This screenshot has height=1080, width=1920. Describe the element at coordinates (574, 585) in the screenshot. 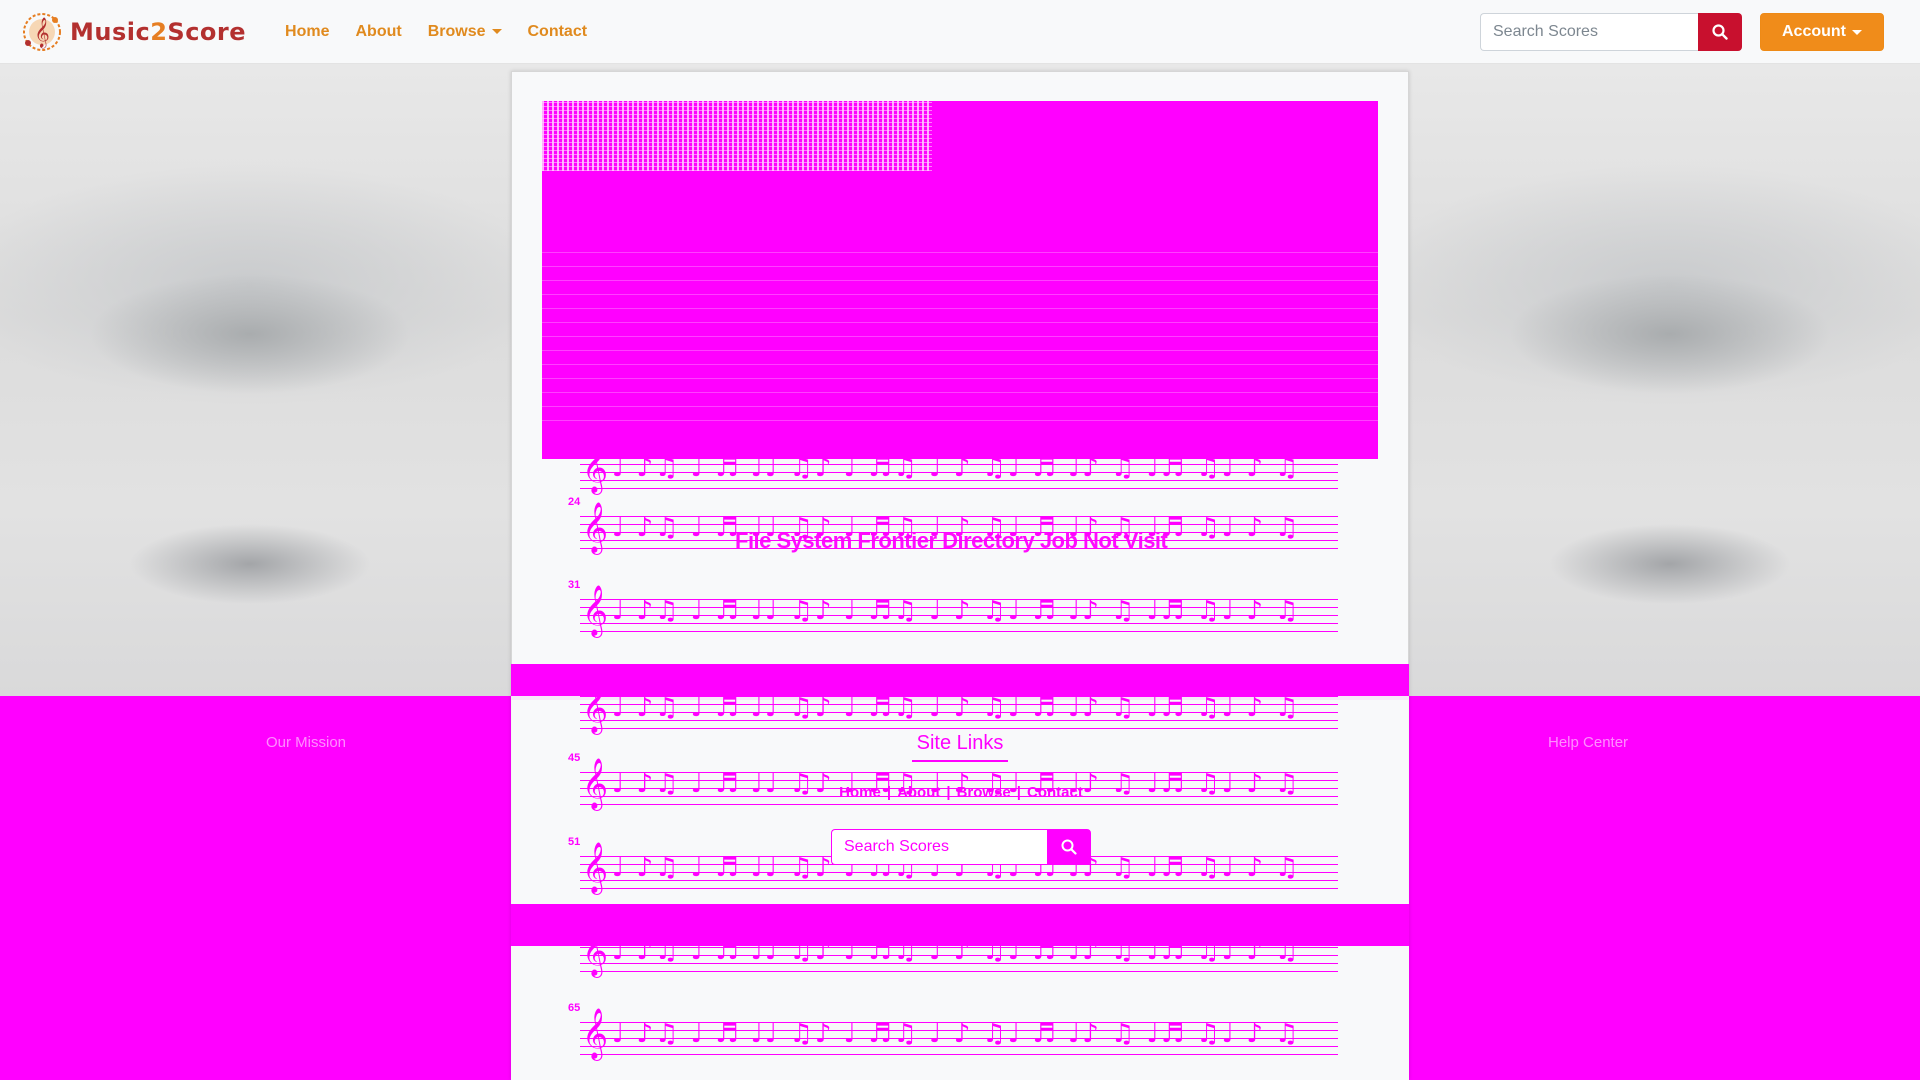

I see `measure-number: 31` at that location.